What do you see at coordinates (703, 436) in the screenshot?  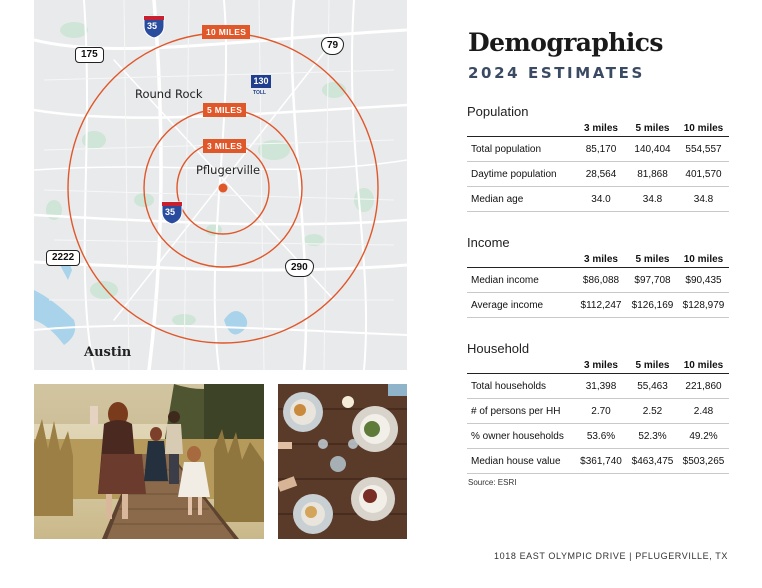 I see `table-cell: 49.2%` at bounding box center [703, 436].